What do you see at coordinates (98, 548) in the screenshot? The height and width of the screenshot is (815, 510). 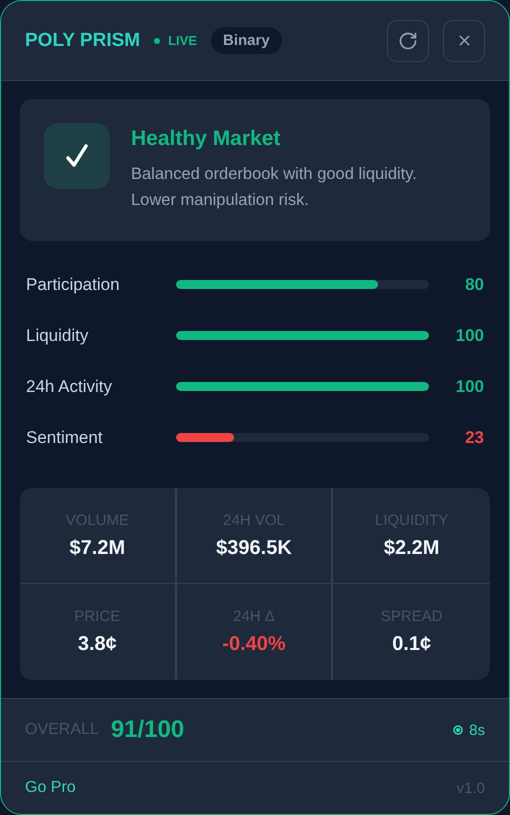 I see `stat-value: $7.2M` at bounding box center [98, 548].